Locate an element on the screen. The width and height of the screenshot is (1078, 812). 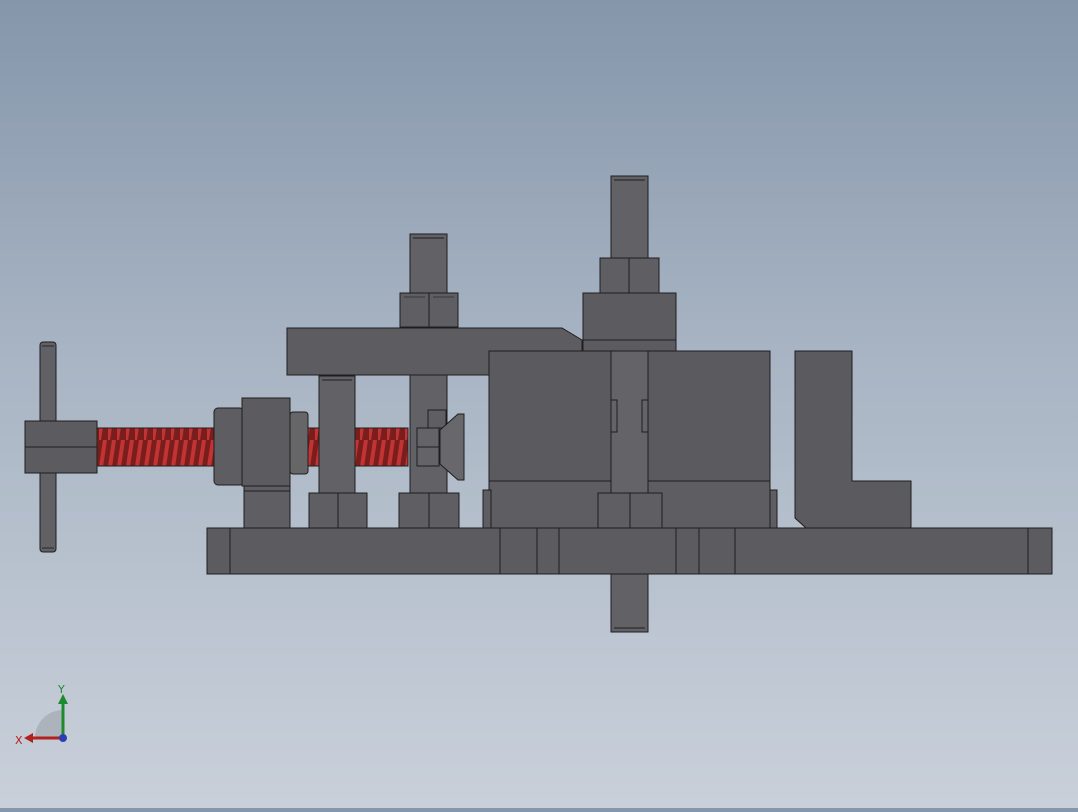
z-axis-dot is located at coordinates (63, 738).